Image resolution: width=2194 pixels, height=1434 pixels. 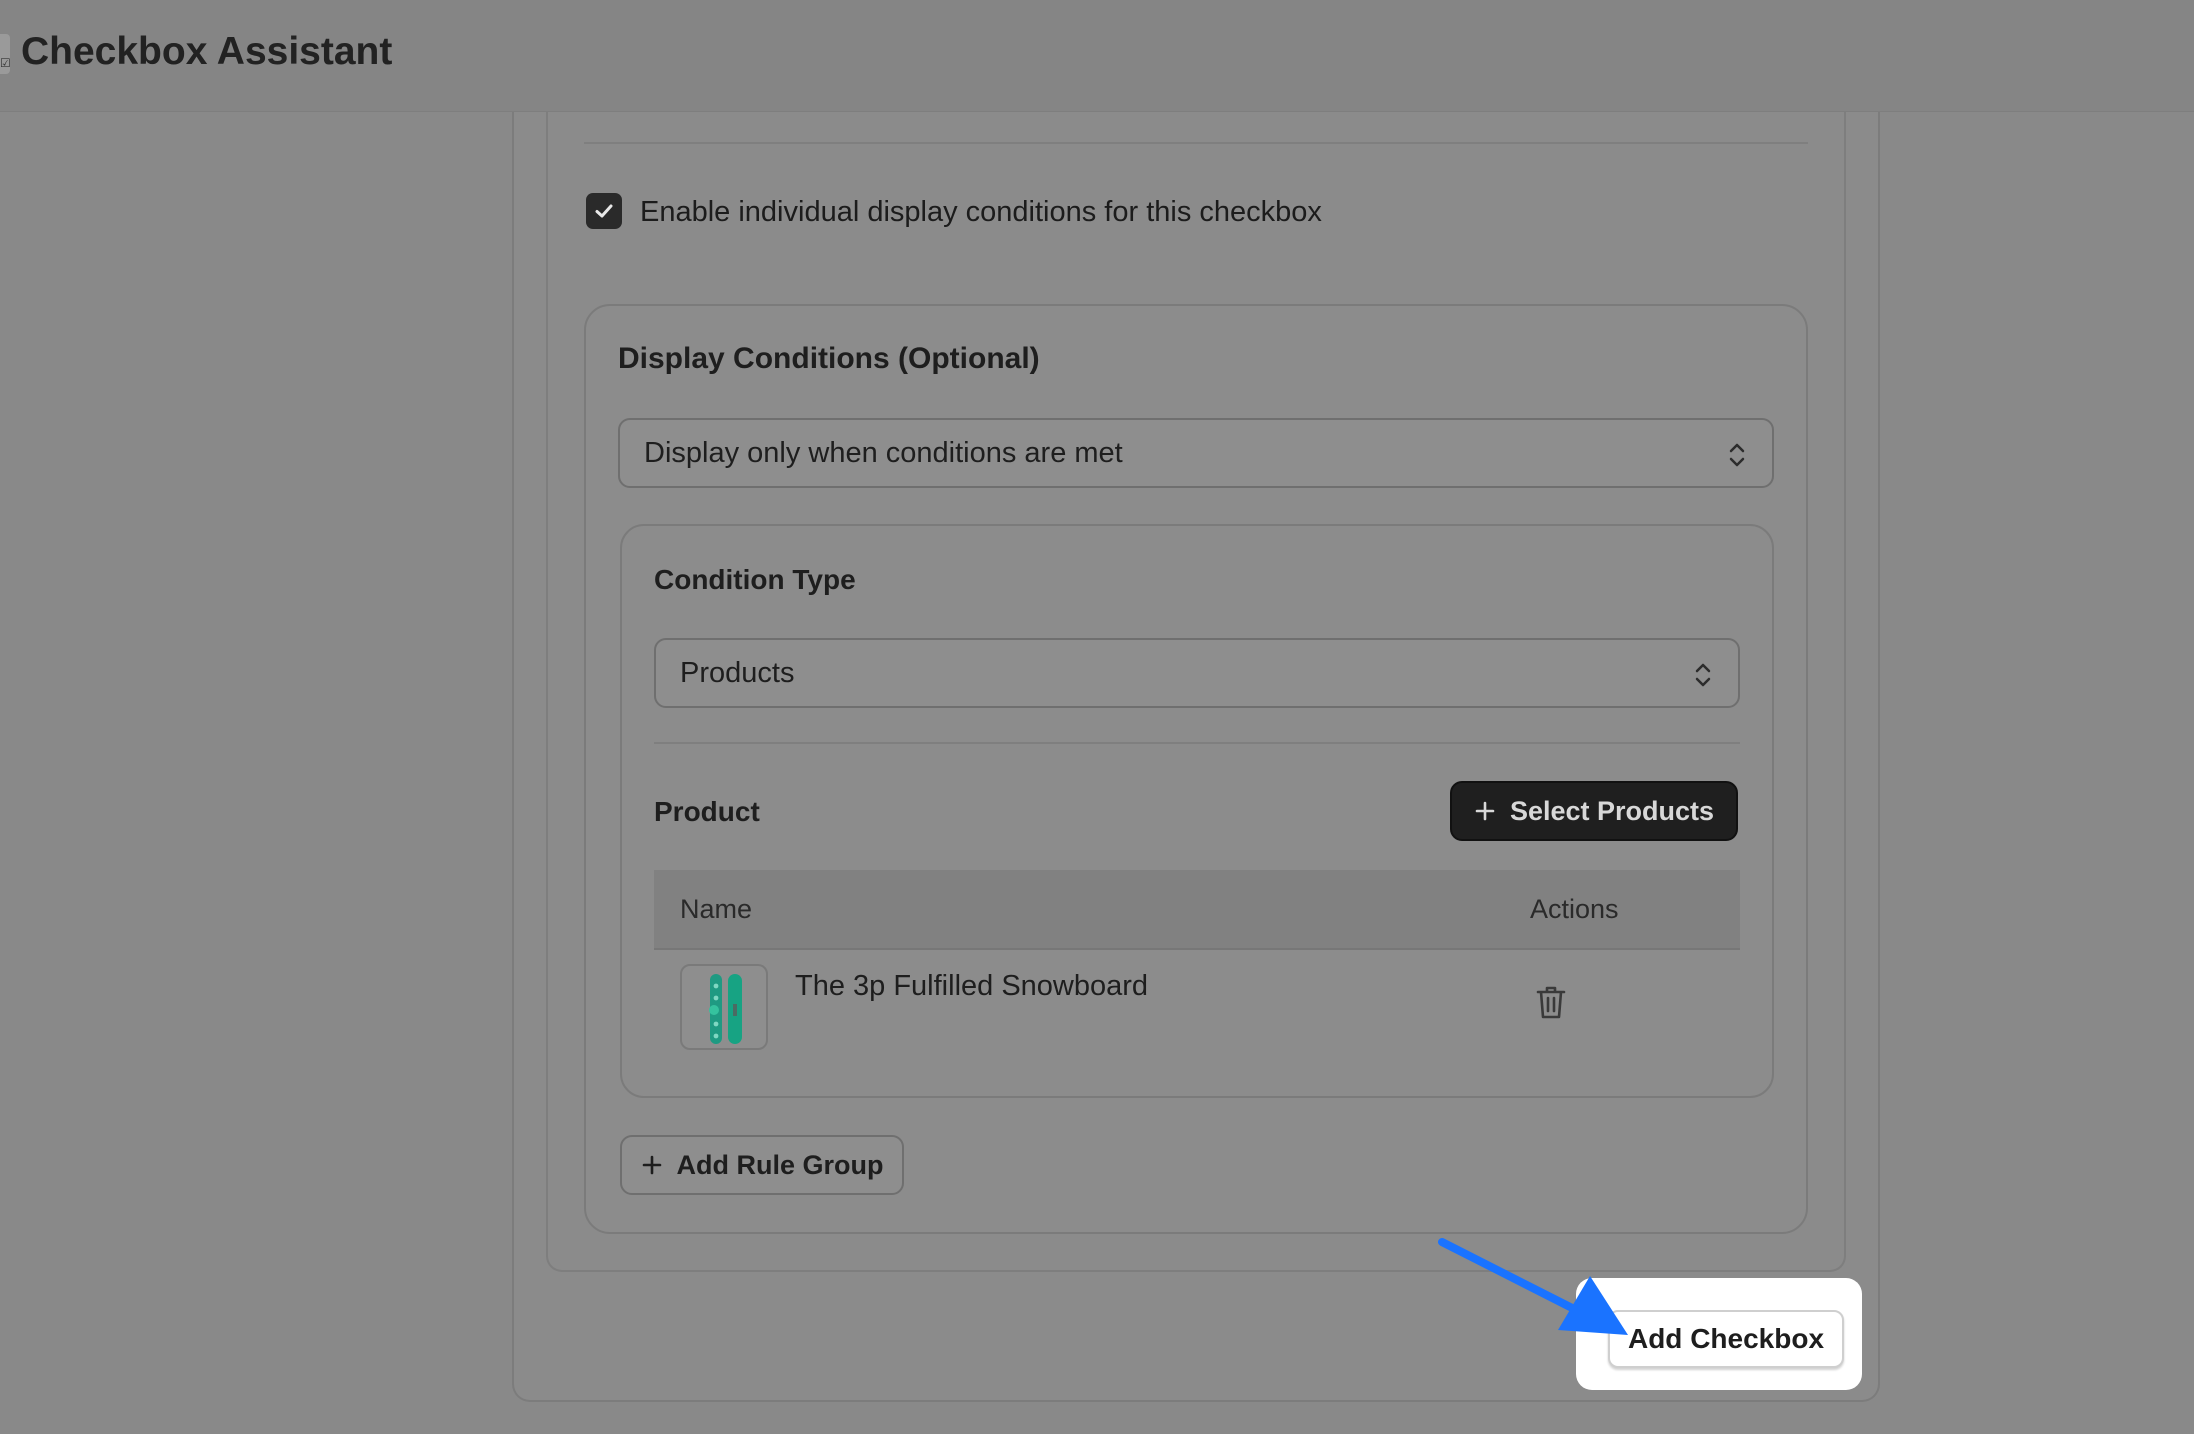 I want to click on display-mode-value: Display only when conditions are met, so click(x=883, y=452).